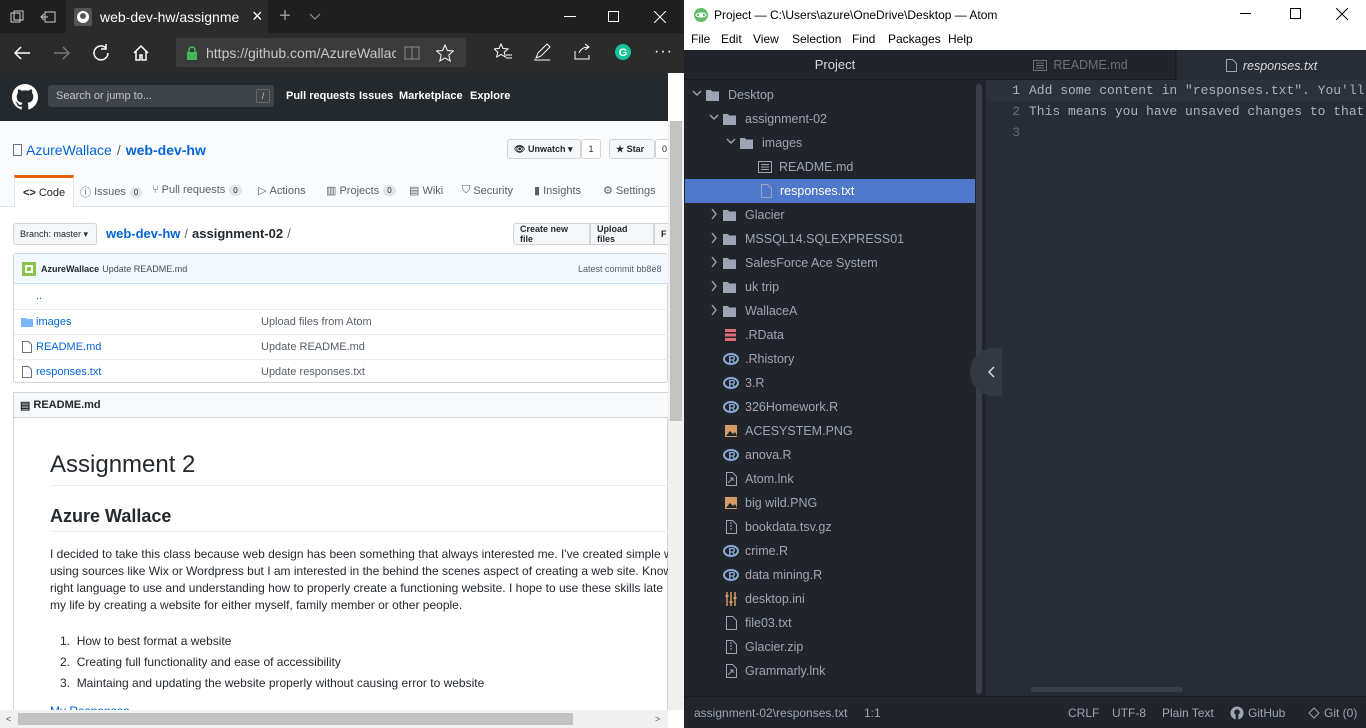 The image size is (1366, 728). What do you see at coordinates (197, 190) in the screenshot?
I see `tab-pull-requests: ⑂ Pull requests 0` at bounding box center [197, 190].